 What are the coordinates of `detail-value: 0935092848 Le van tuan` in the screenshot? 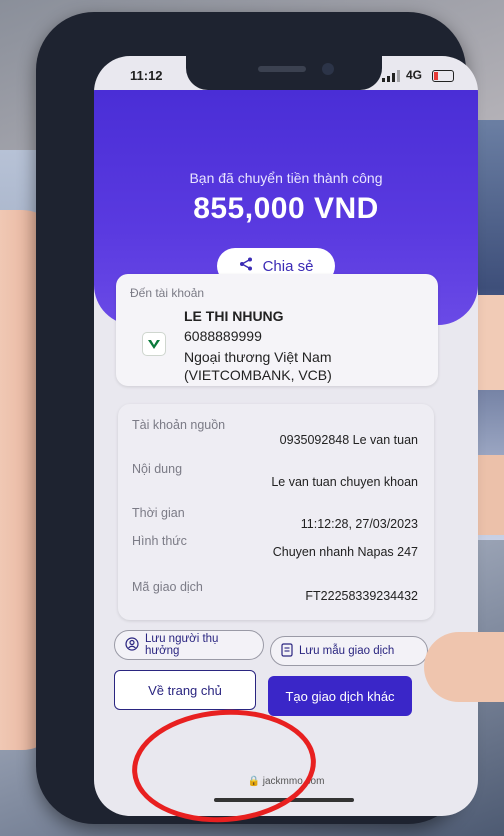 It's located at (348, 440).